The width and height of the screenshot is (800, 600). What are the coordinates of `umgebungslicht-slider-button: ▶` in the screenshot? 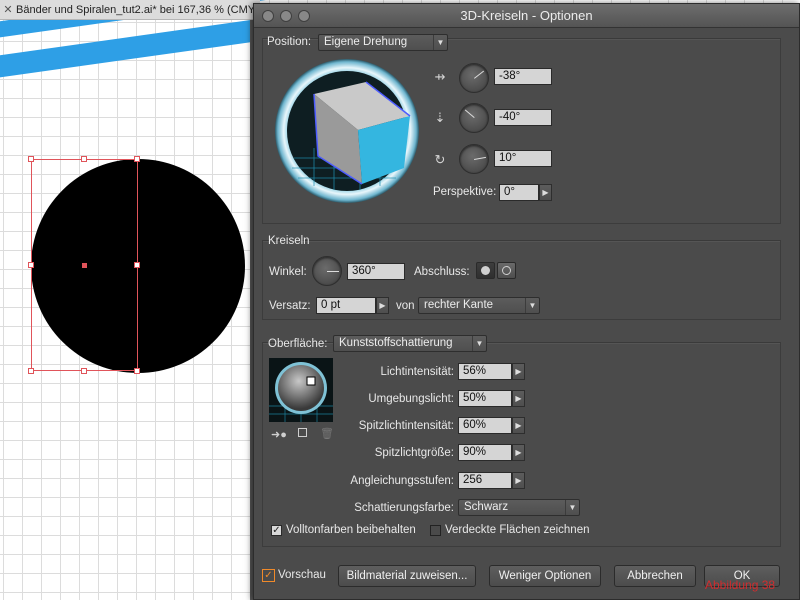 It's located at (518, 398).